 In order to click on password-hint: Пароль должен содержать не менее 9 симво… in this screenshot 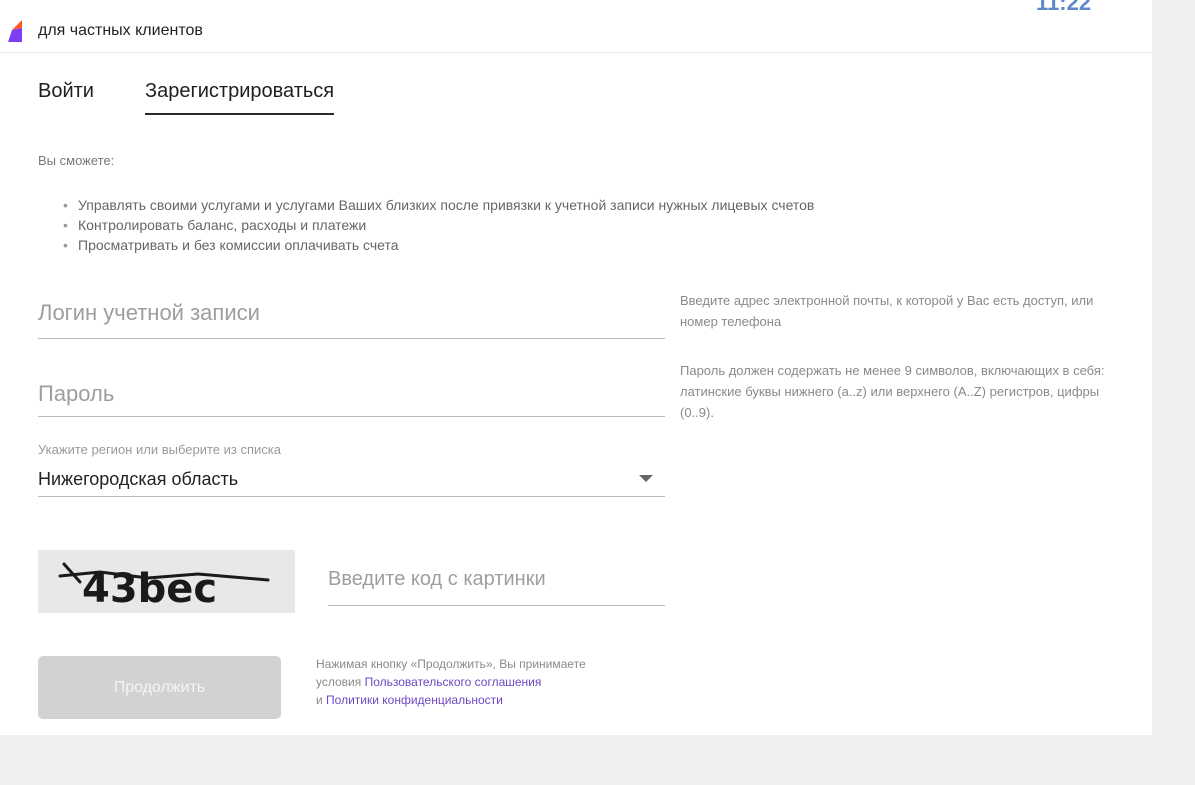, I will do `click(892, 391)`.